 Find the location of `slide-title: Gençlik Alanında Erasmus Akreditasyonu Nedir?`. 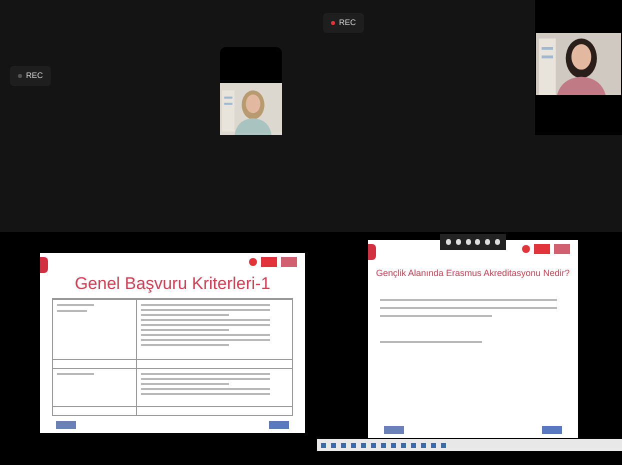

slide-title: Gençlik Alanında Erasmus Akreditasyonu Nedir? is located at coordinates (473, 274).